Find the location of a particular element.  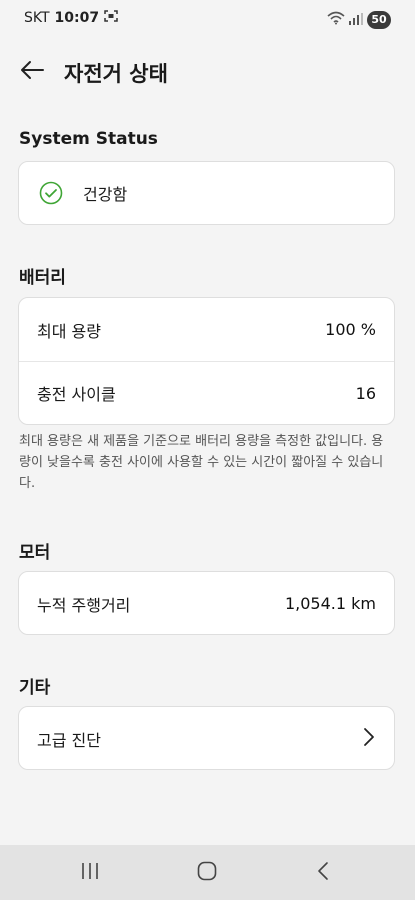

system-status-card: 건강함 is located at coordinates (206, 193).